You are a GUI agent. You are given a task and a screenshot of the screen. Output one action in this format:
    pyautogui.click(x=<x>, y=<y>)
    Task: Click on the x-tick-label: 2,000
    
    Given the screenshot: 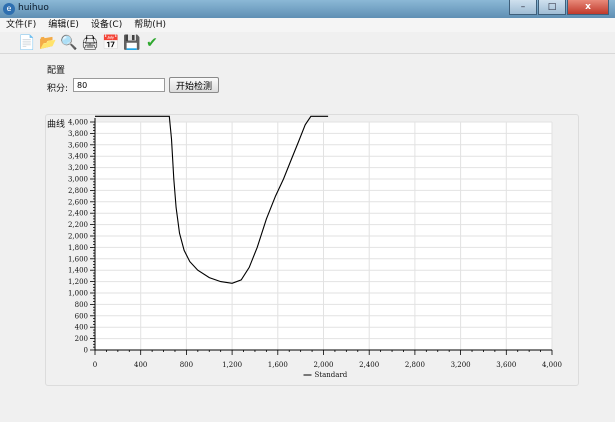 What is the action you would take?
    pyautogui.click(x=323, y=365)
    